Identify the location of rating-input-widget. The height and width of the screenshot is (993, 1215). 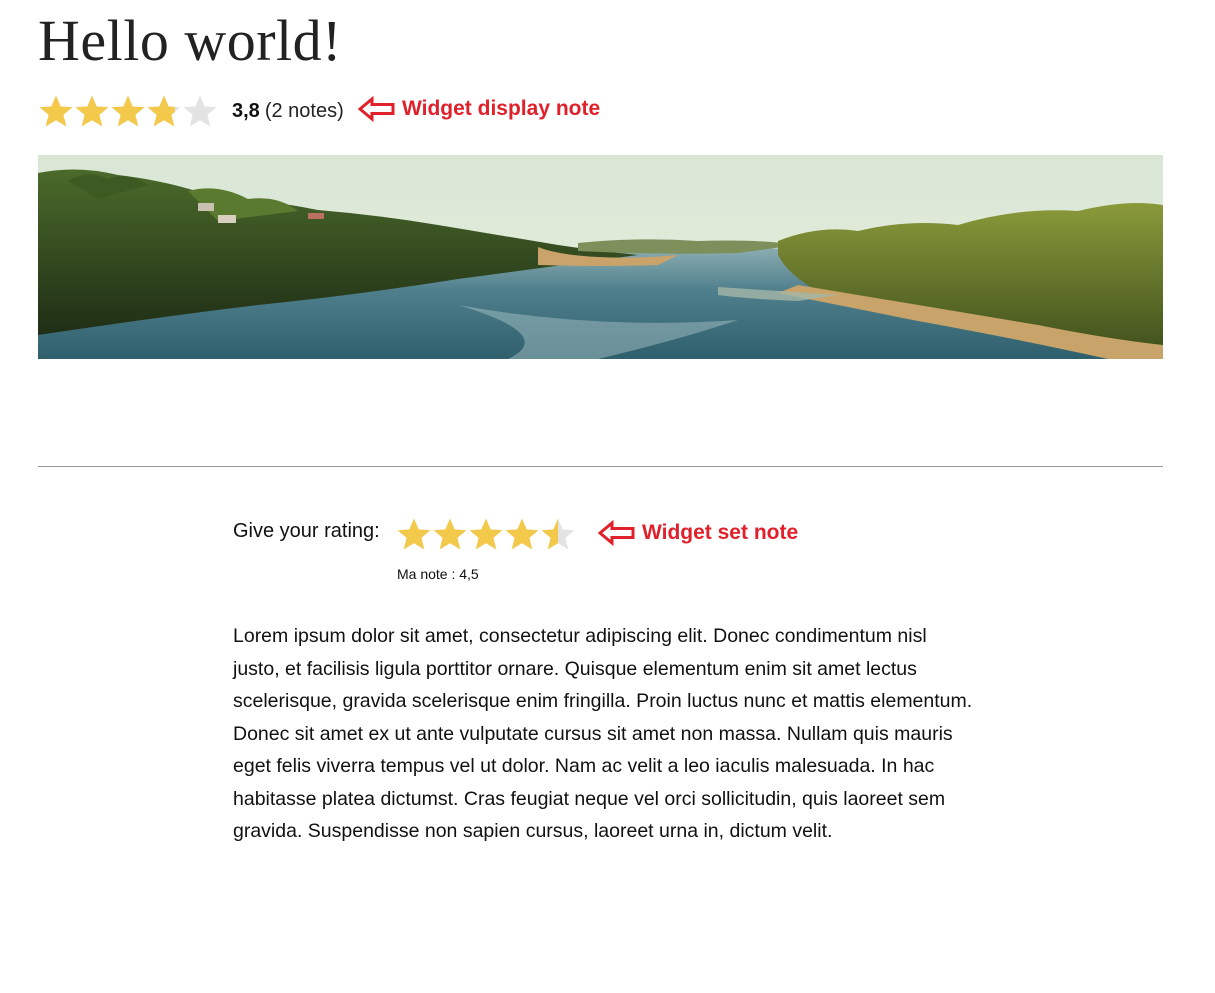
(486, 534).